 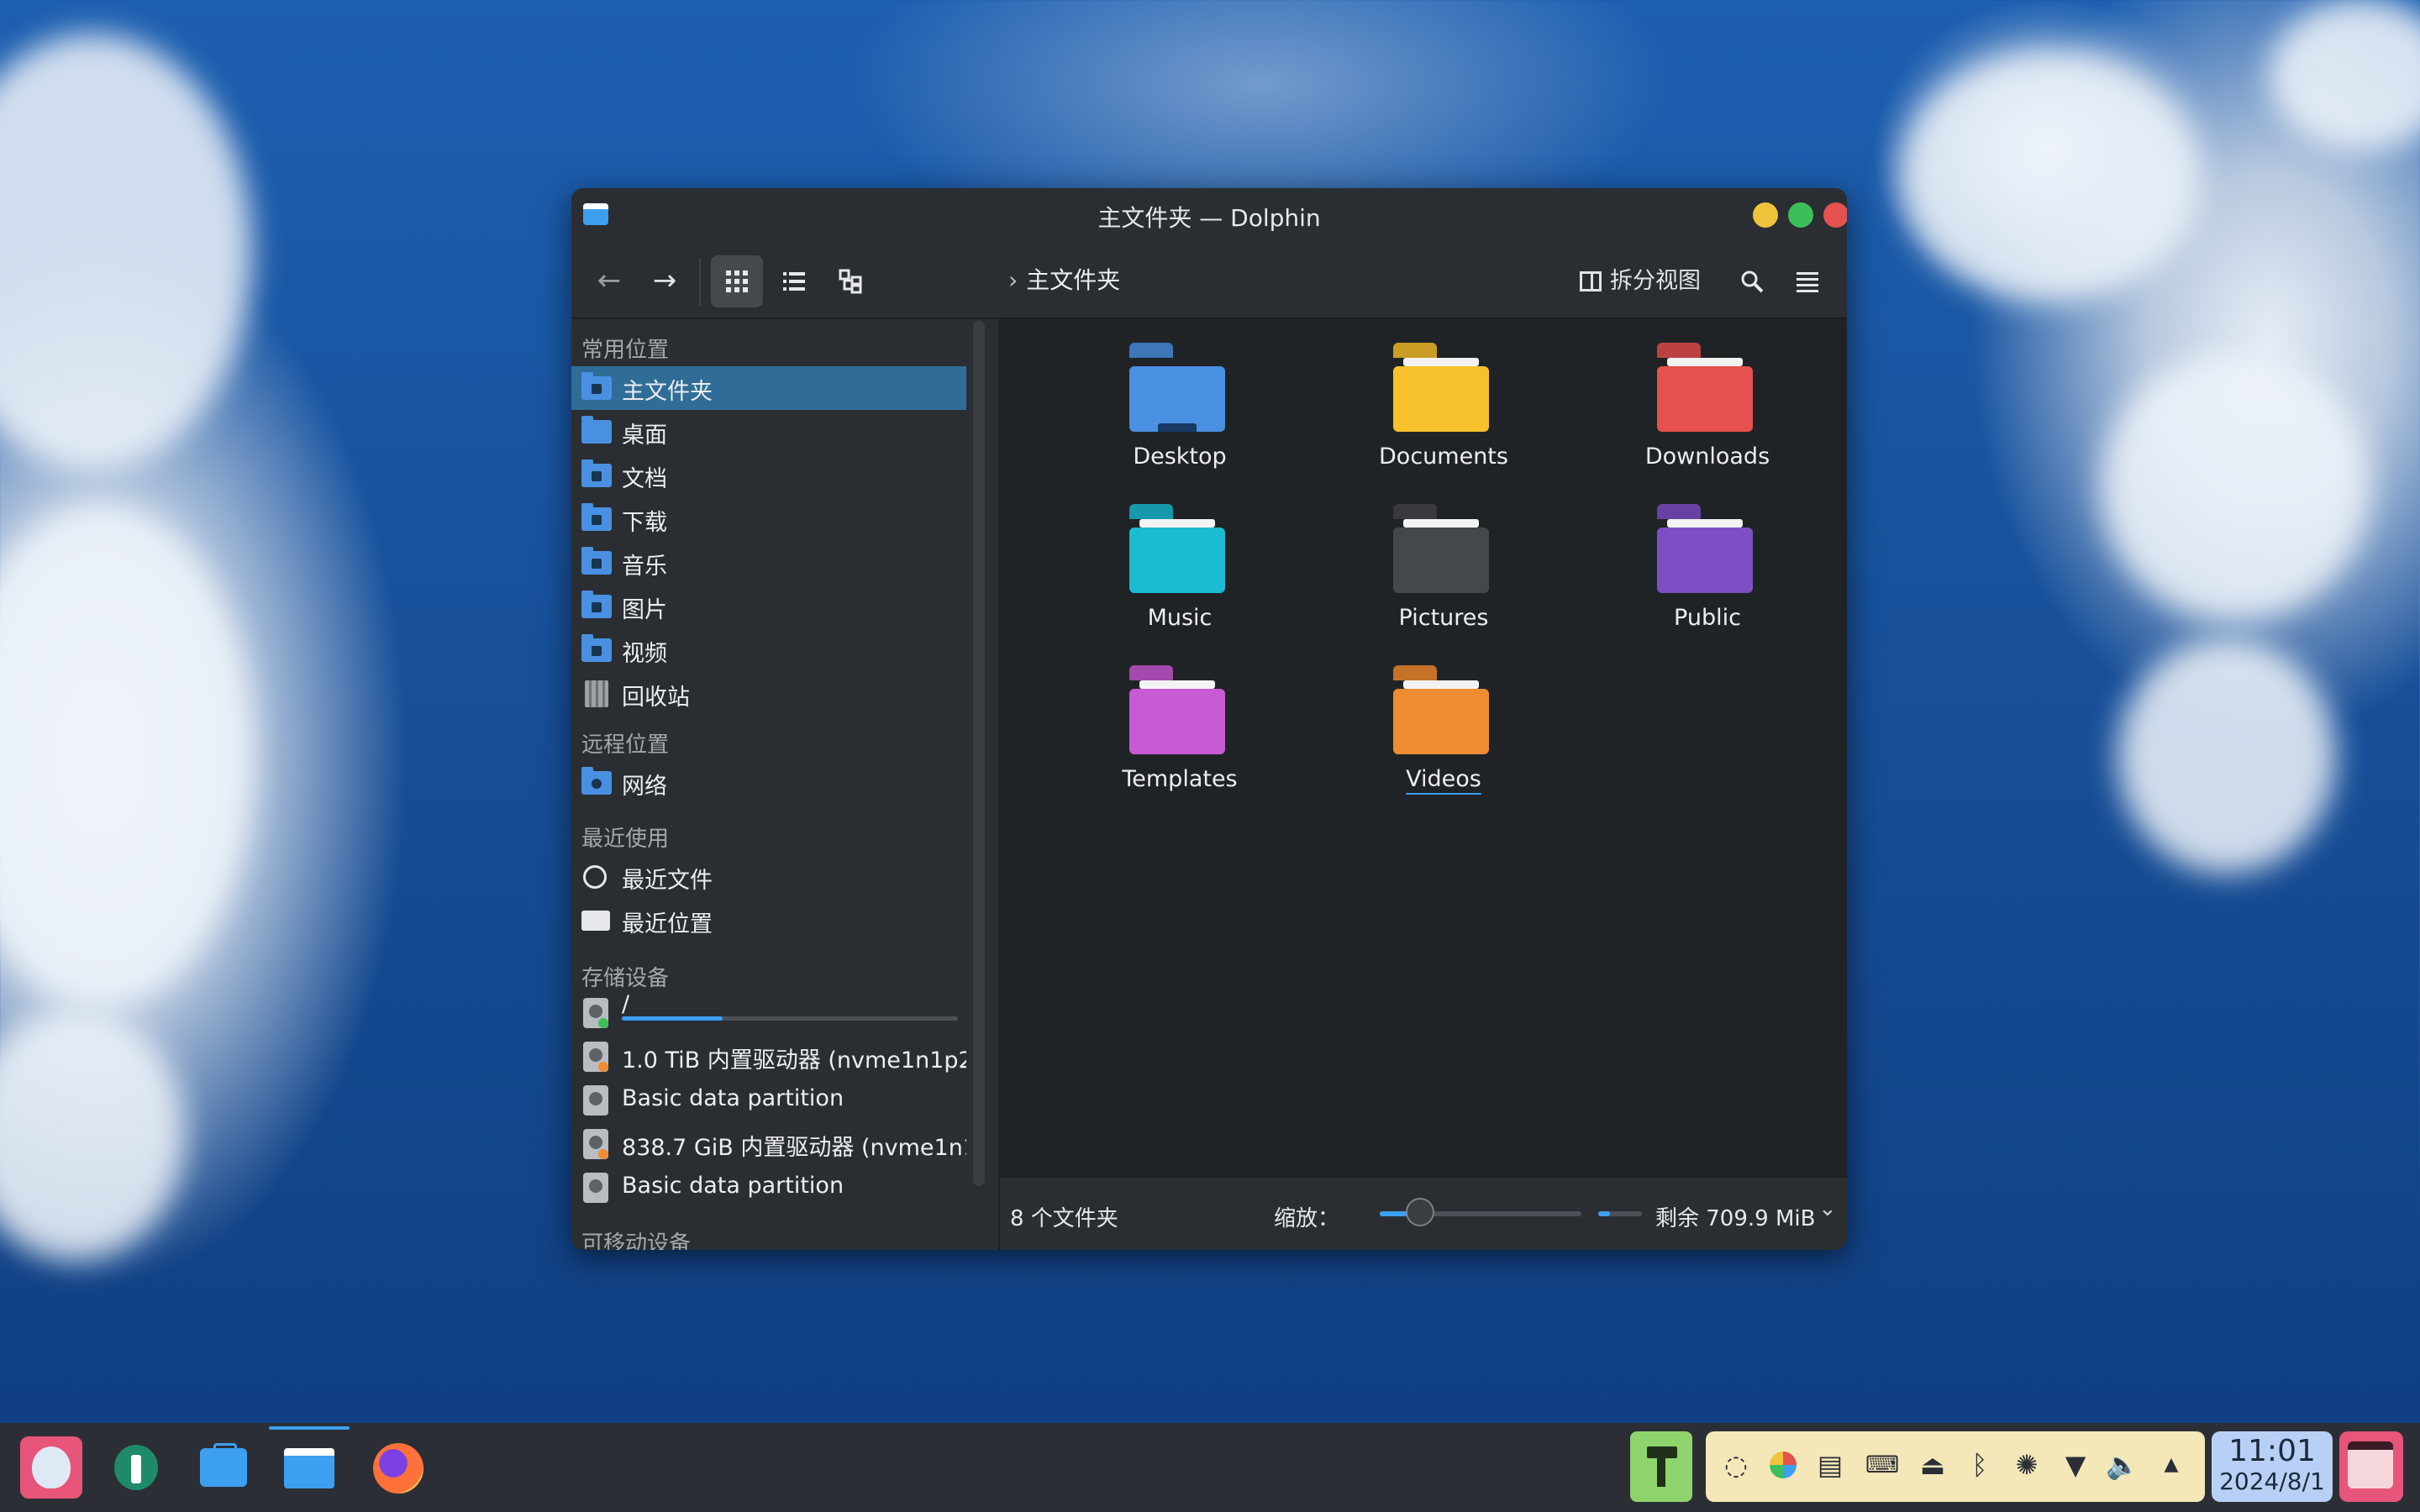 What do you see at coordinates (768, 519) in the screenshot?
I see `places-item-downloads: 下载` at bounding box center [768, 519].